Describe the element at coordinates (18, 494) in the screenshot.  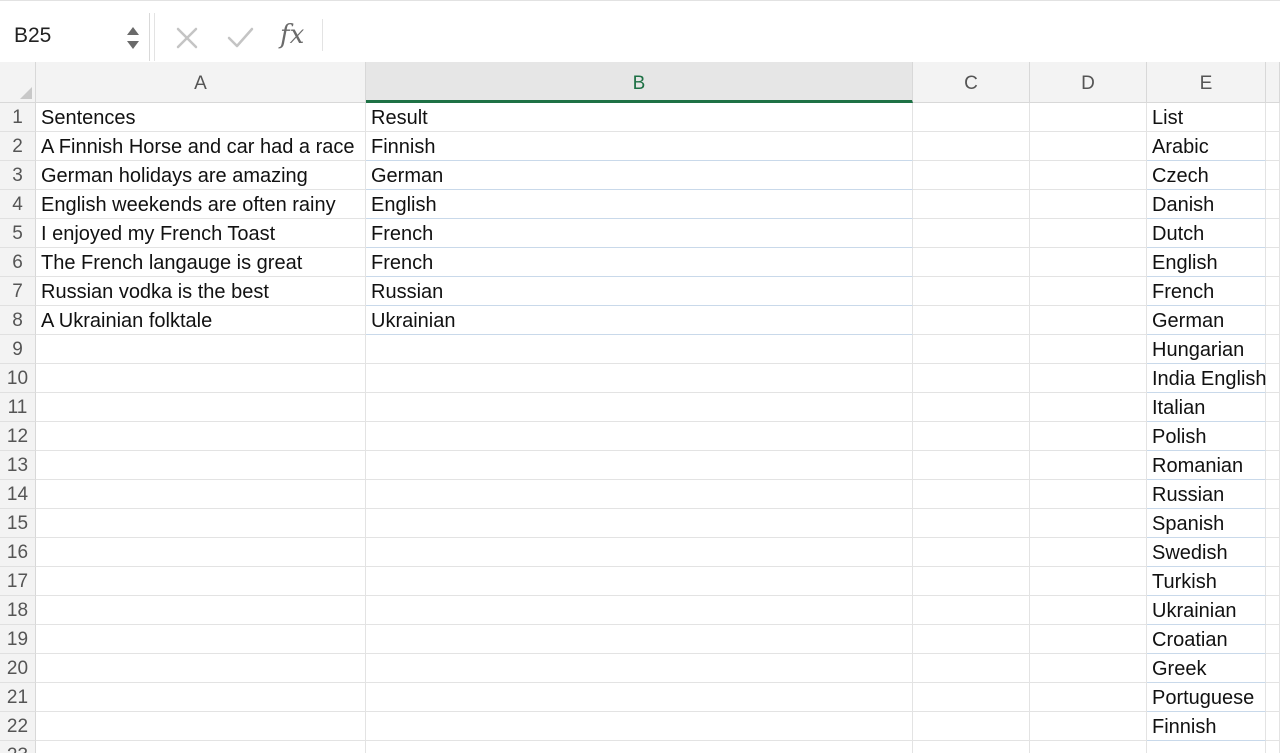
I see `row-header-14: 14` at that location.